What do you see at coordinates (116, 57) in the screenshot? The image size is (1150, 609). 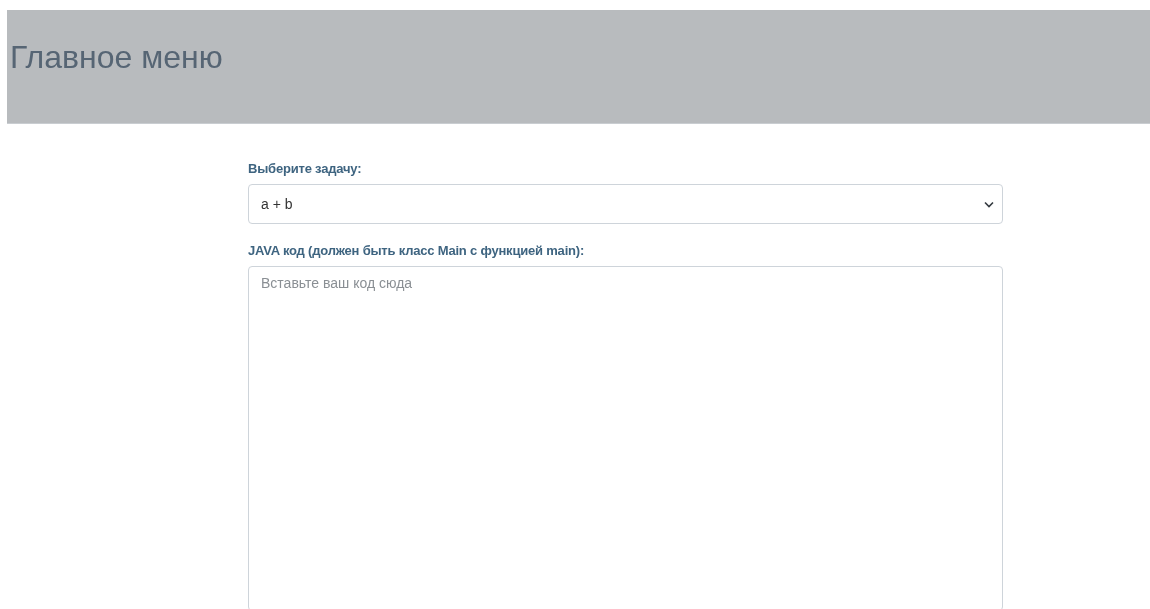 I see `page-title: Главное меню` at bounding box center [116, 57].